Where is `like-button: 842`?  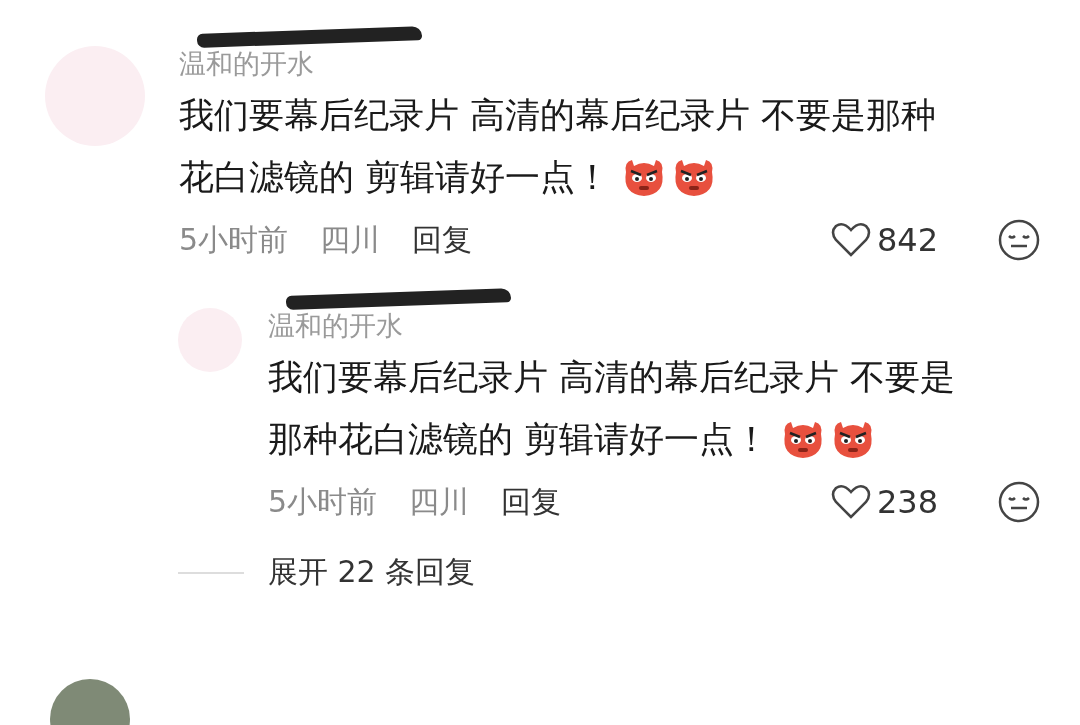
like-button: 842 is located at coordinates (884, 240).